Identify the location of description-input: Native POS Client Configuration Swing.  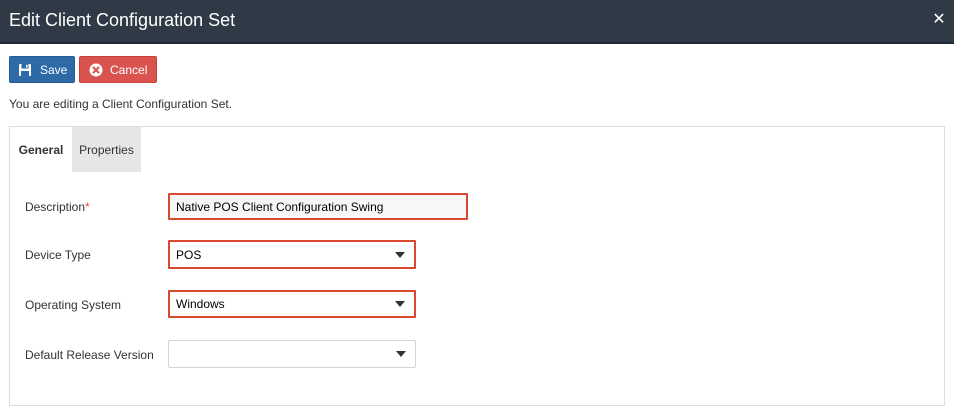
(318, 206).